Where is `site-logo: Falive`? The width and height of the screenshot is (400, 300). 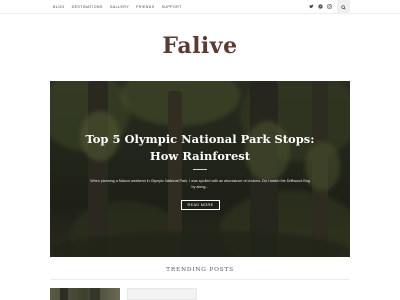
site-logo: Falive is located at coordinates (200, 46).